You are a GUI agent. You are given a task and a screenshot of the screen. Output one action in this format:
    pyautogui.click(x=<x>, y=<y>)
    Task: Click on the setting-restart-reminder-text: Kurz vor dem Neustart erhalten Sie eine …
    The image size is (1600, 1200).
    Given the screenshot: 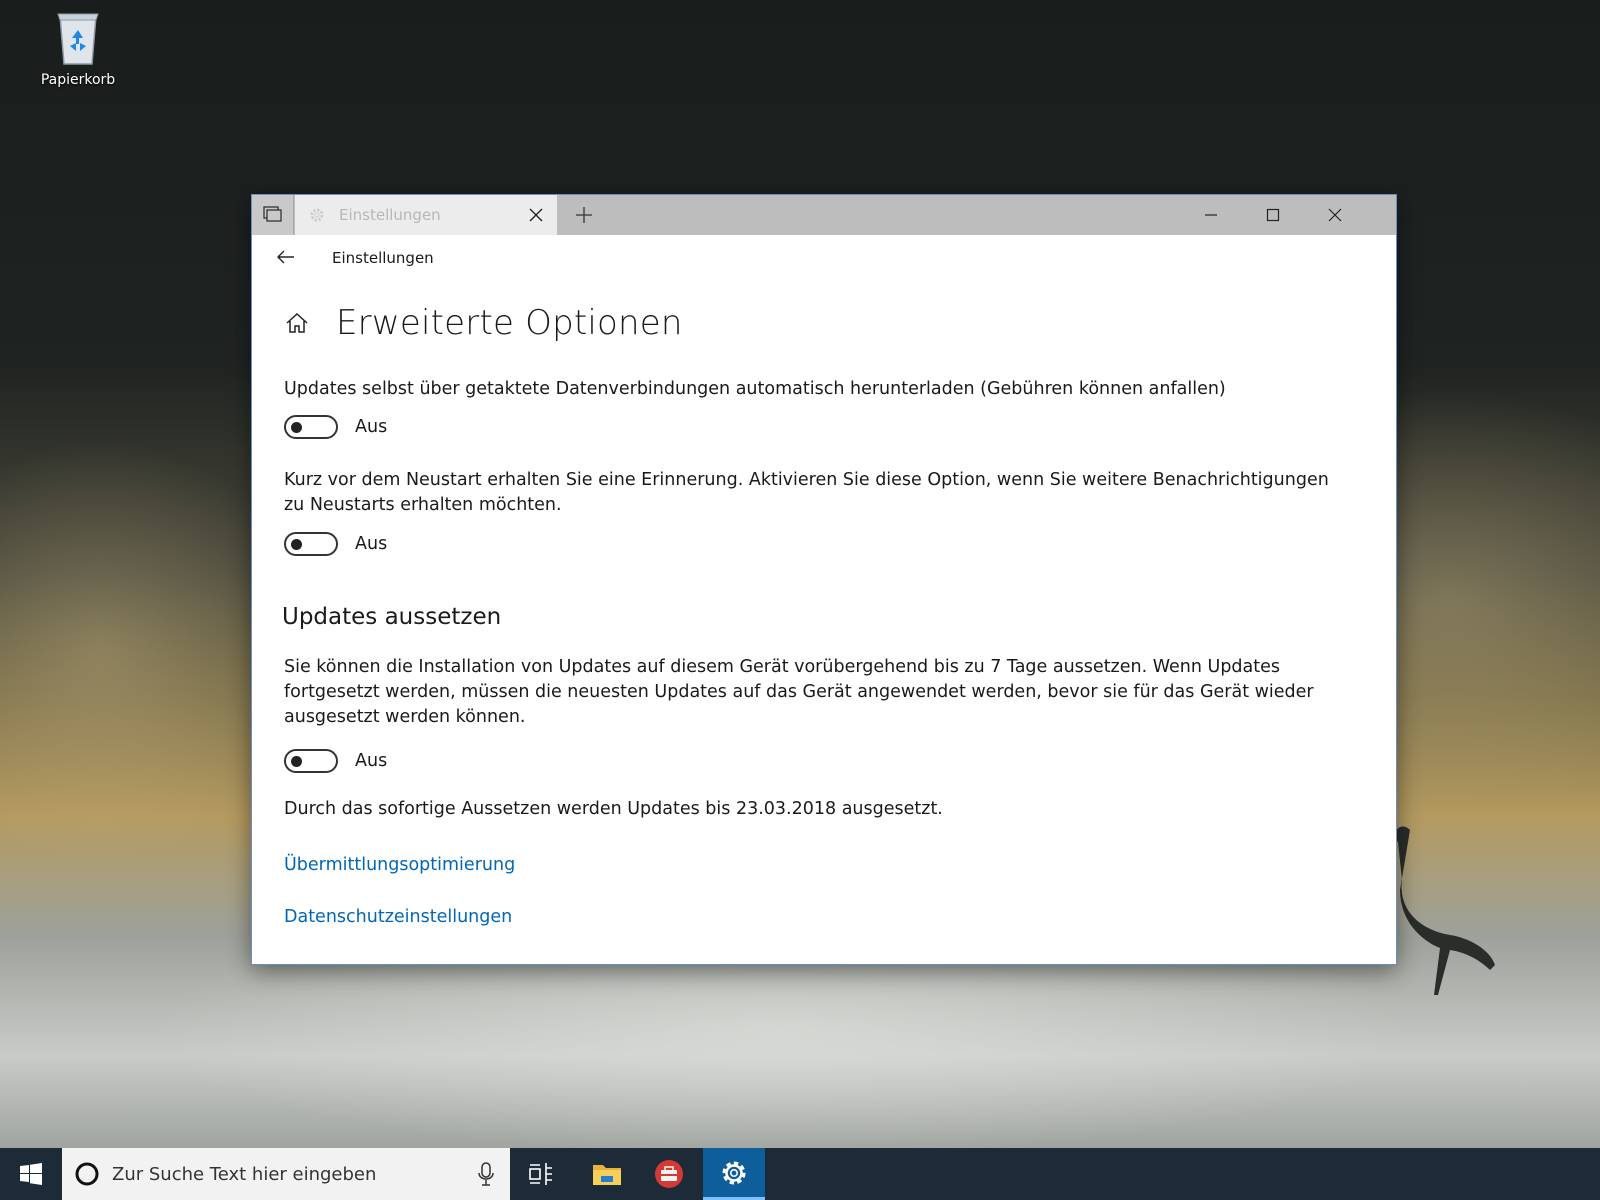 What is the action you would take?
    pyautogui.click(x=806, y=492)
    